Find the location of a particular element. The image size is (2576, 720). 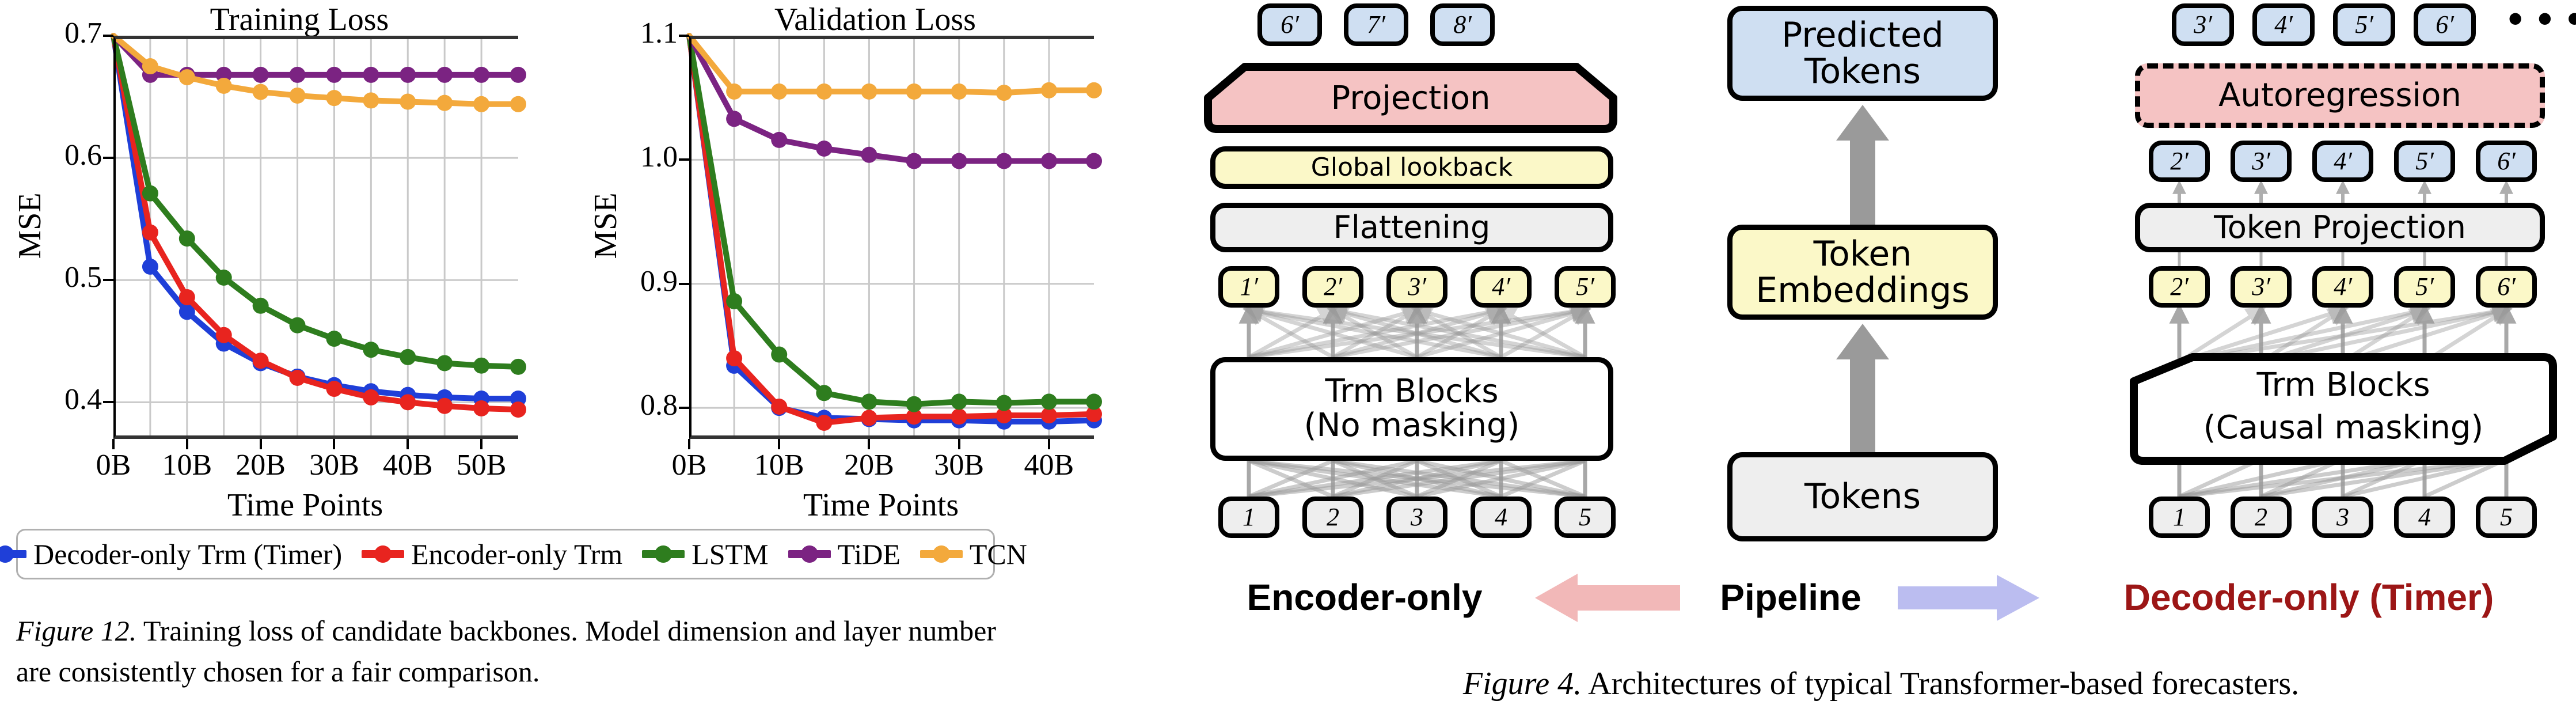

decoder-autoregression-label: Autoregression is located at coordinates (2339, 95).